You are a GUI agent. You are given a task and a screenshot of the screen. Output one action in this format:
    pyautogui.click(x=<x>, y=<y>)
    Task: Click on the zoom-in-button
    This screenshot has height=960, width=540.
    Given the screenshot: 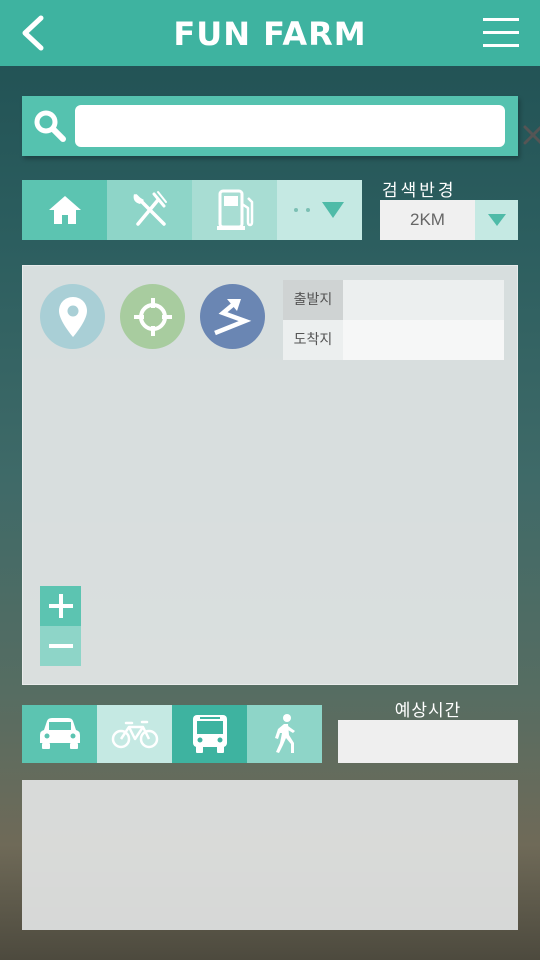 What is the action you would take?
    pyautogui.click(x=60, y=606)
    